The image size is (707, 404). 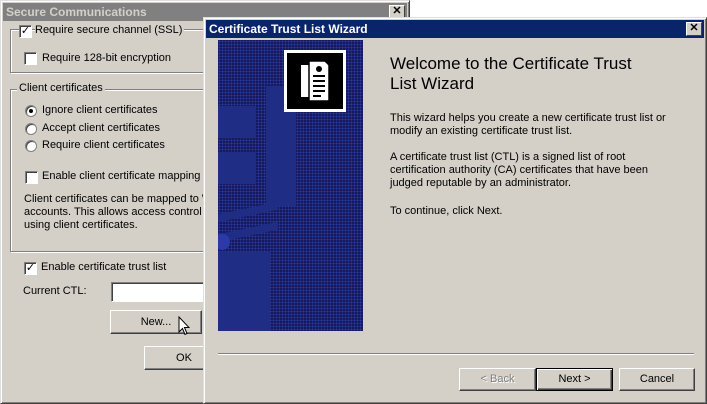 I want to click on wizard-heading-line: Welcome to the Certificate Trust, so click(x=511, y=63).